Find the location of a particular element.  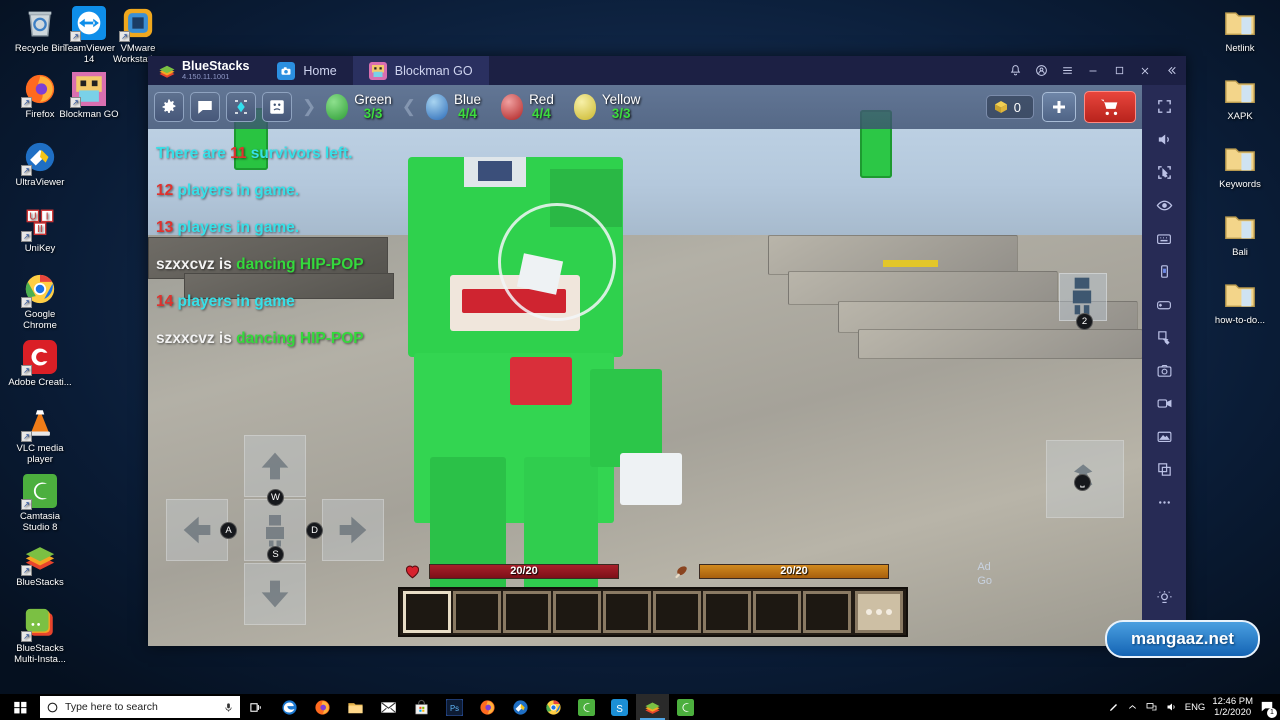

move-forward-button is located at coordinates (275, 466).